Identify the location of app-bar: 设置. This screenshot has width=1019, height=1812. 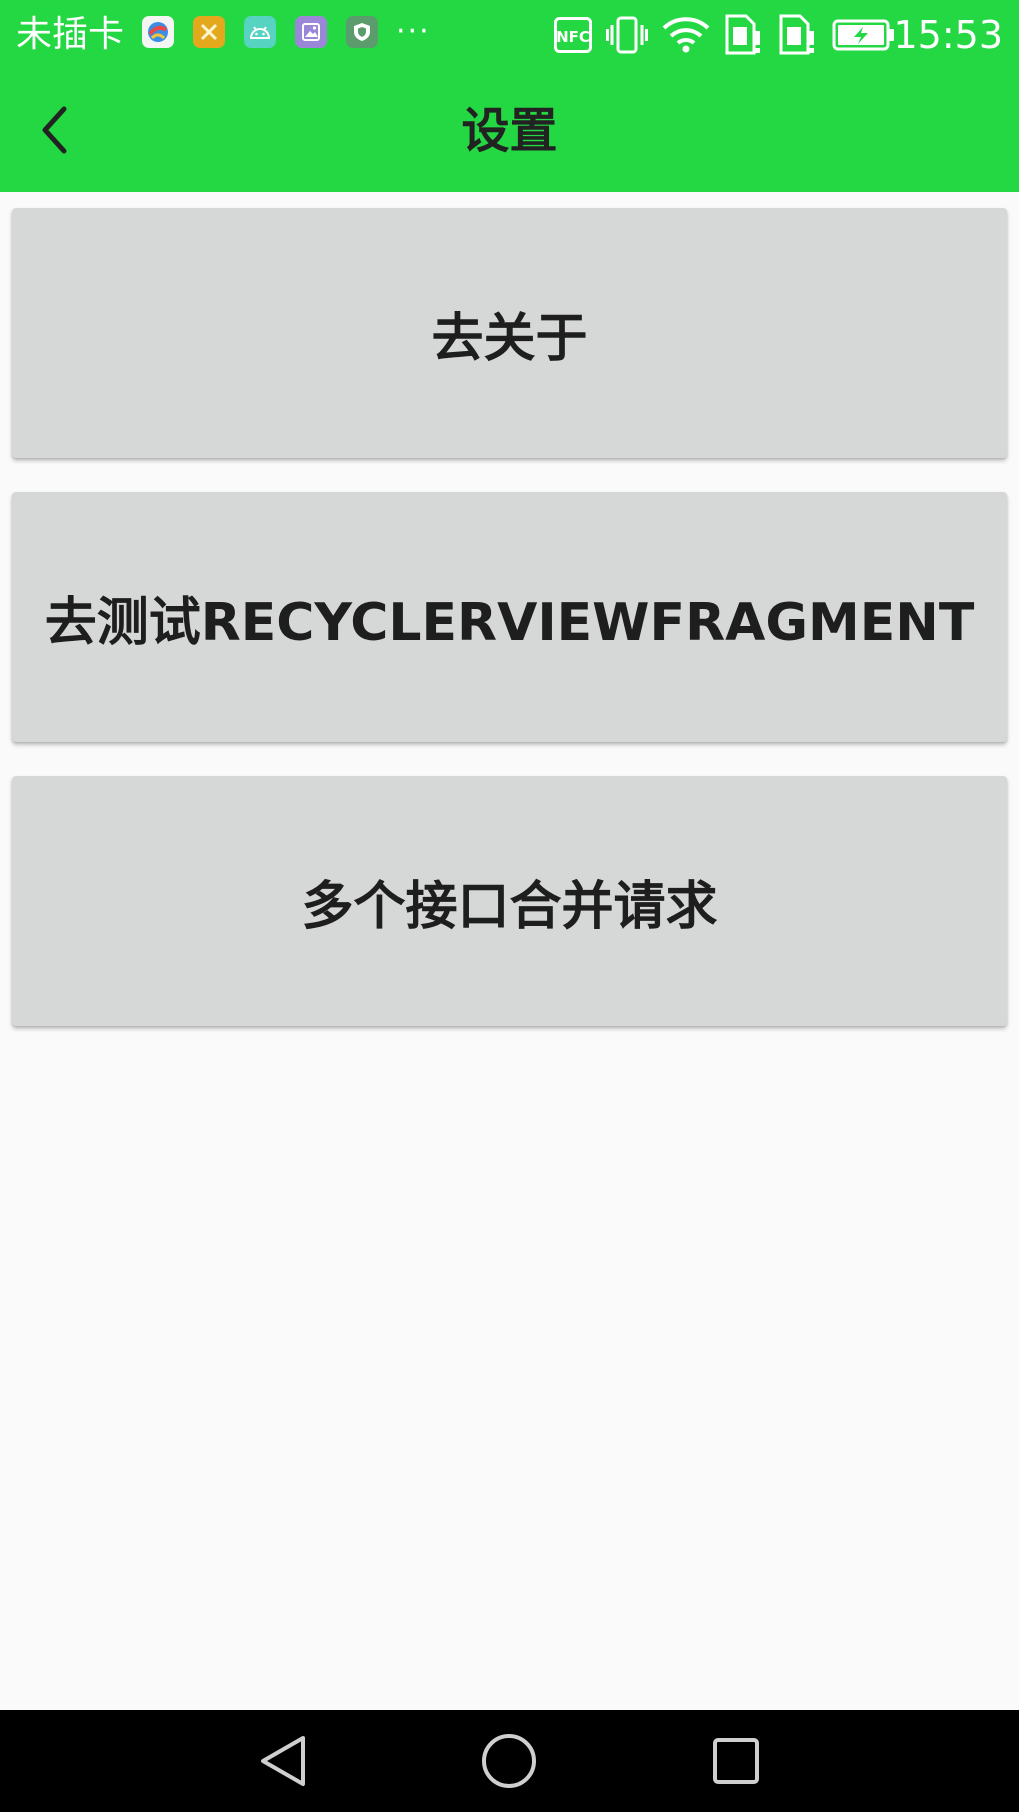
(509, 131).